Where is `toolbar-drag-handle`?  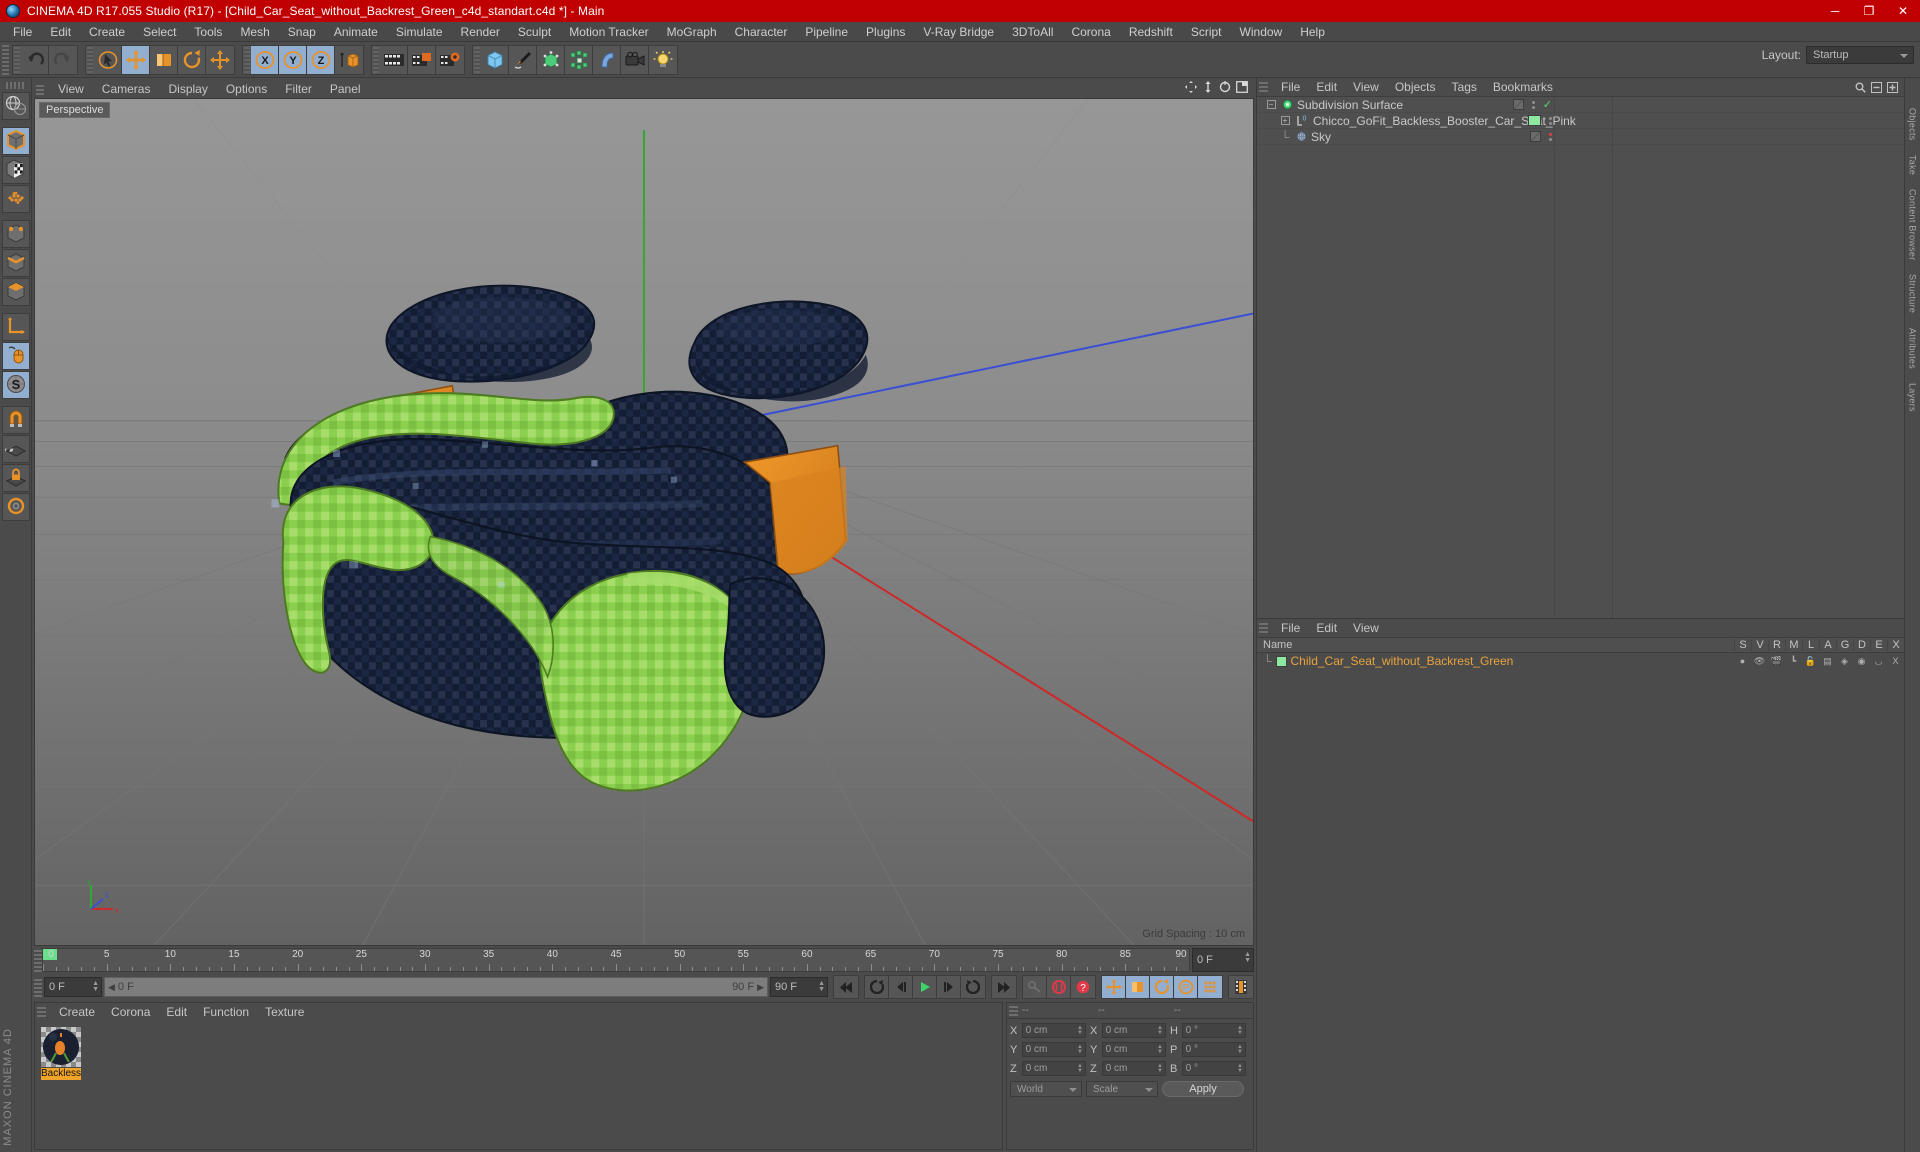 toolbar-drag-handle is located at coordinates (5, 59).